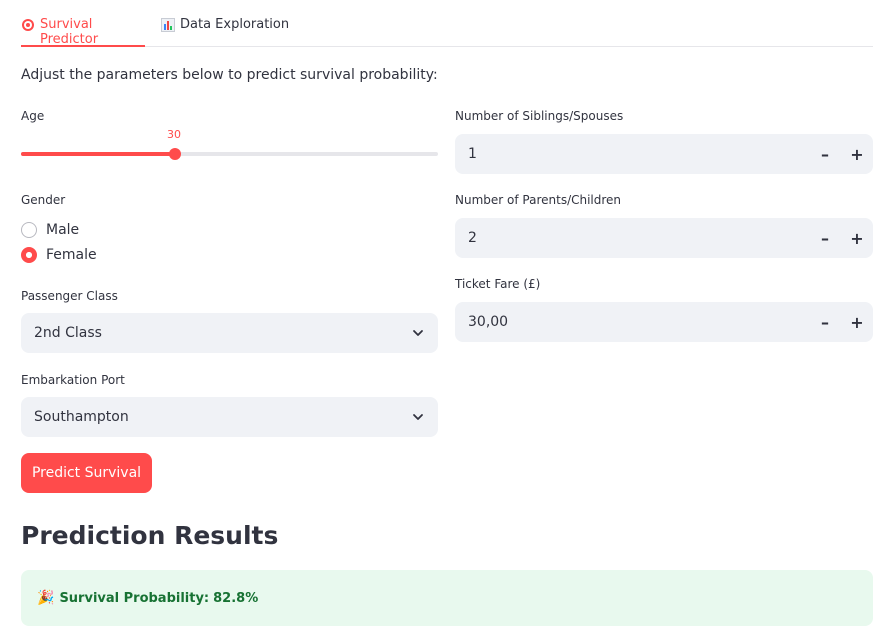  Describe the element at coordinates (825, 154) in the screenshot. I see `siblings-decrement-button: –` at that location.